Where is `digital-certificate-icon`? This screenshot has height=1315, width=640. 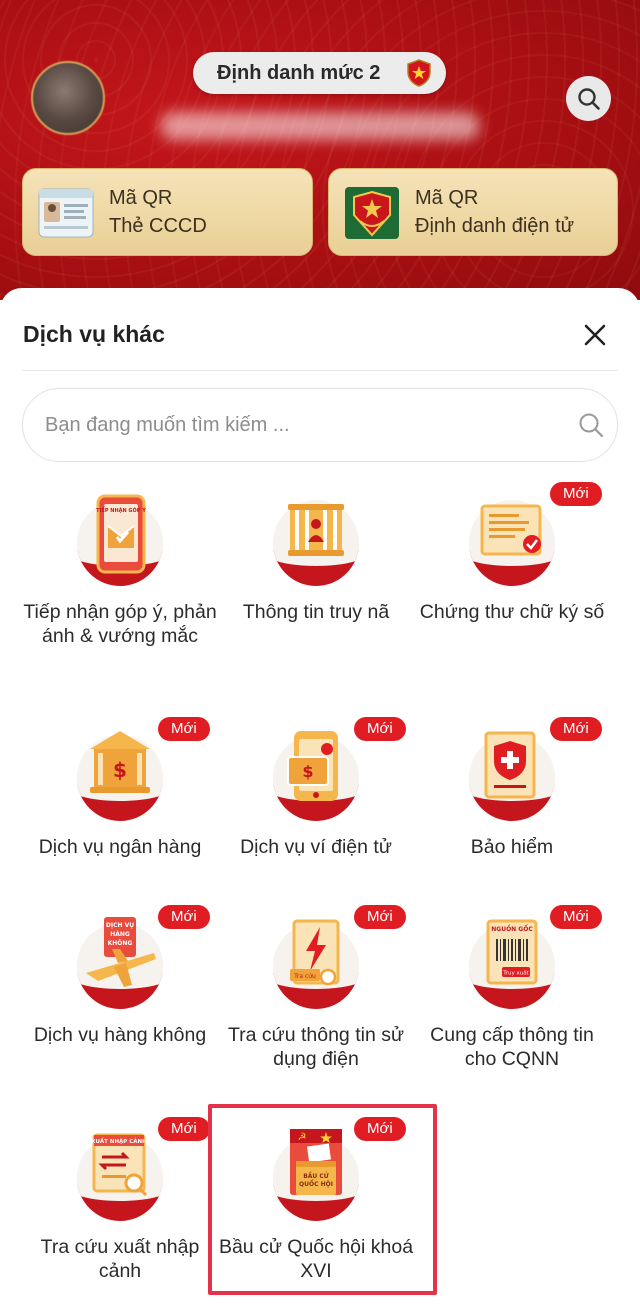 digital-certificate-icon is located at coordinates (511, 530).